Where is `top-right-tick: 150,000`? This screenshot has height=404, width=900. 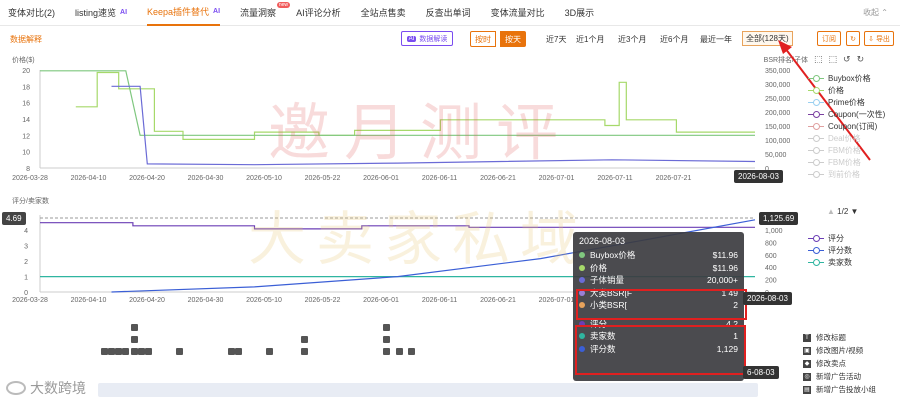
top-right-tick: 150,000 is located at coordinates (777, 127).